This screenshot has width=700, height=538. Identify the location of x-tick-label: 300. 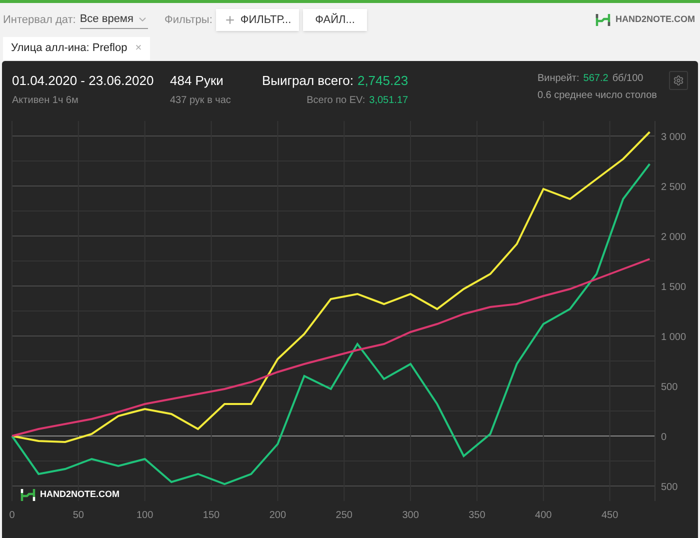
(410, 515).